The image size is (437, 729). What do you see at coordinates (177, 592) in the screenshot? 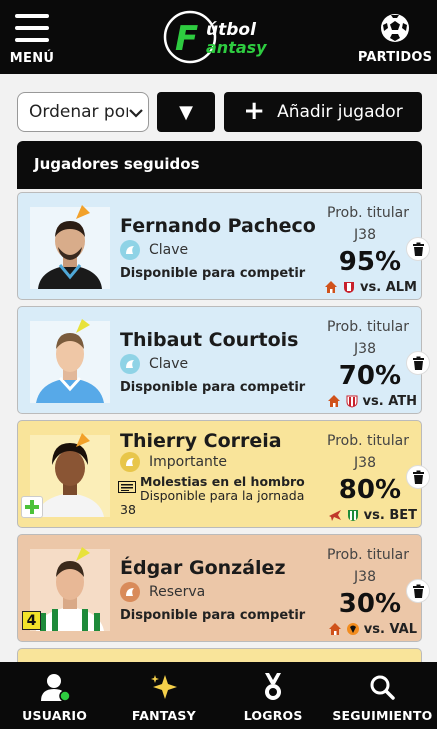
I see `player-role-label: Reserva` at bounding box center [177, 592].